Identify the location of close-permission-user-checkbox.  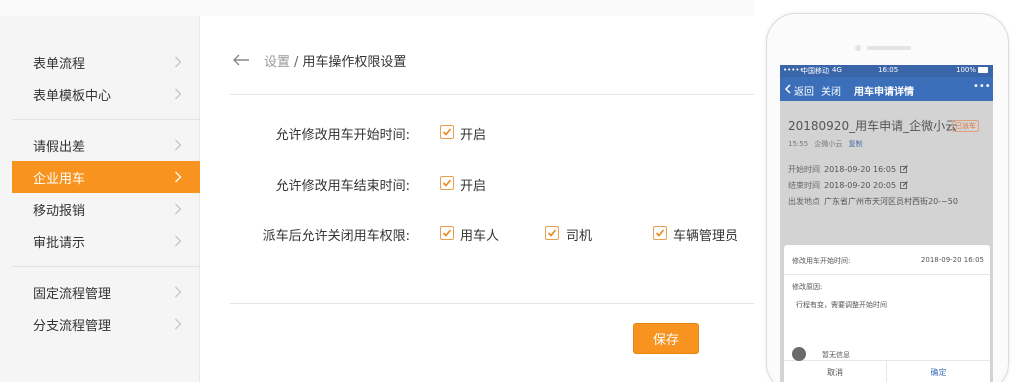
(447, 233).